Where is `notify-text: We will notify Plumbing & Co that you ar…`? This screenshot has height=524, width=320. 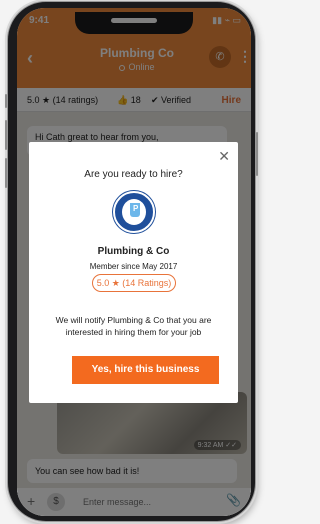 notify-text: We will notify Plumbing & Co that you ar… is located at coordinates (133, 326).